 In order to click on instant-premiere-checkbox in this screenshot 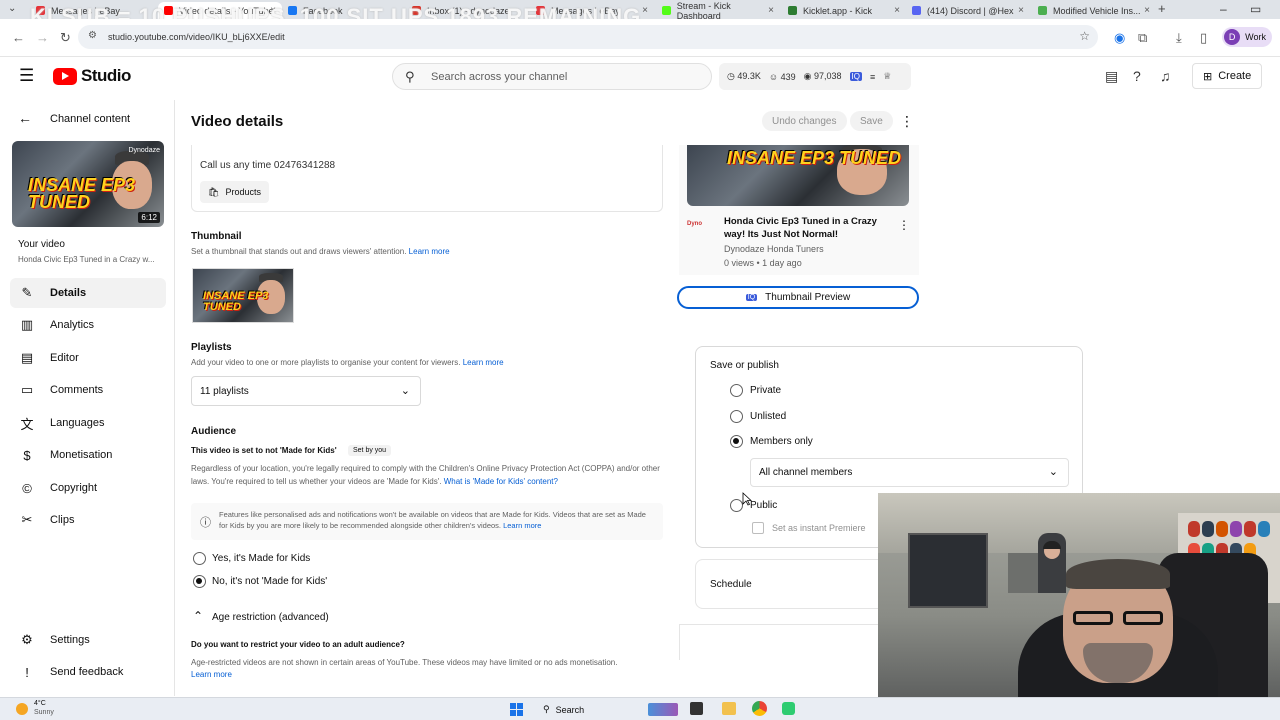, I will do `click(758, 528)`.